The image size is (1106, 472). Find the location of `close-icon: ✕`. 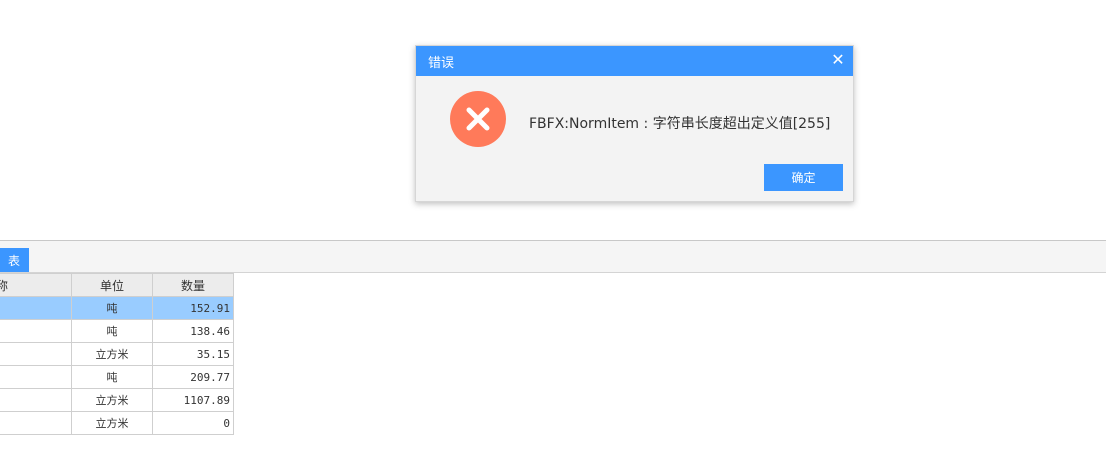

close-icon: ✕ is located at coordinates (838, 60).